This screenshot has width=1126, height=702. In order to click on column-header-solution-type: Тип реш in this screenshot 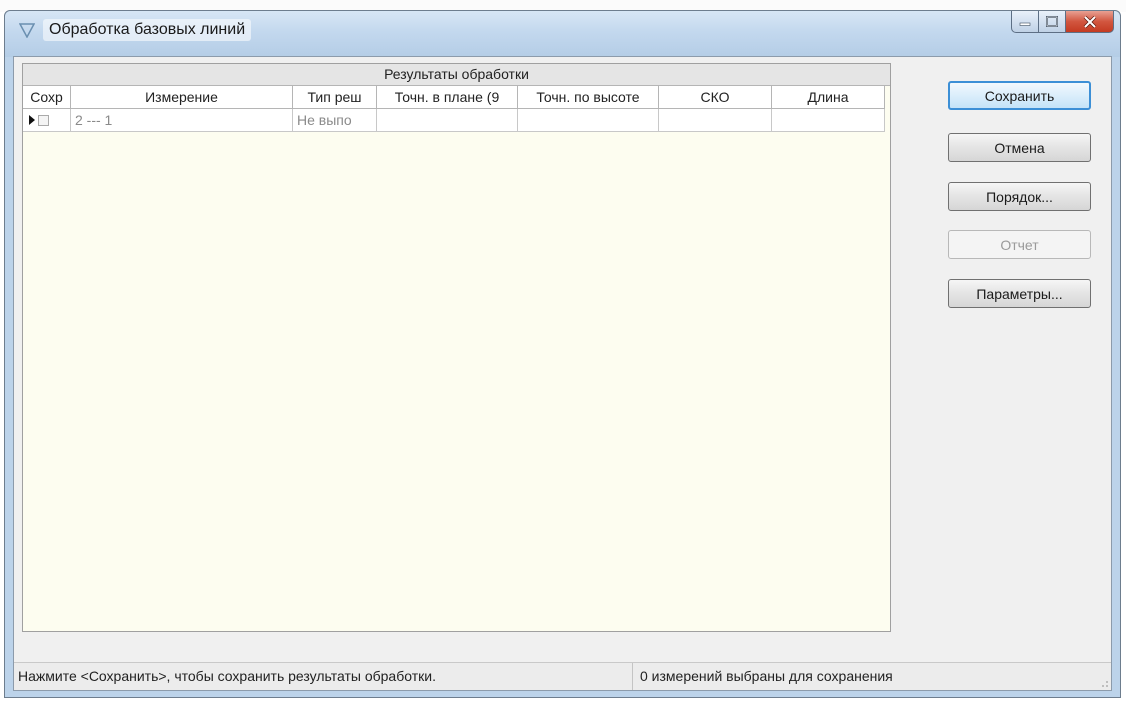, I will do `click(335, 97)`.